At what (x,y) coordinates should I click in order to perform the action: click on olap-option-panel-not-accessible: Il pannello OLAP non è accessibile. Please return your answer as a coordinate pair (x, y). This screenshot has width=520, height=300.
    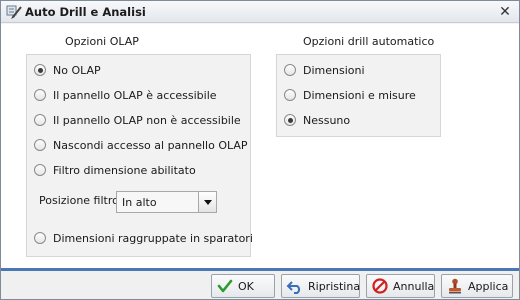
    Looking at the image, I should click on (137, 120).